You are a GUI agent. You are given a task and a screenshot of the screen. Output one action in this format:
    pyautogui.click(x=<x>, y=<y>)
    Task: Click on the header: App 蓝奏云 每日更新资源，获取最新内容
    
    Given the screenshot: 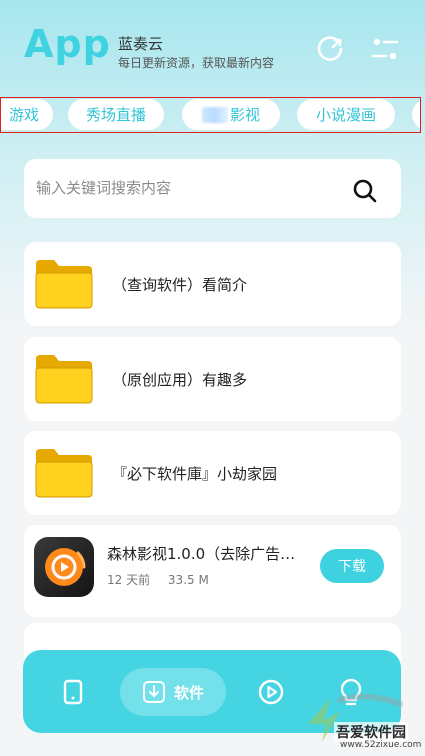 What is the action you would take?
    pyautogui.click(x=212, y=46)
    